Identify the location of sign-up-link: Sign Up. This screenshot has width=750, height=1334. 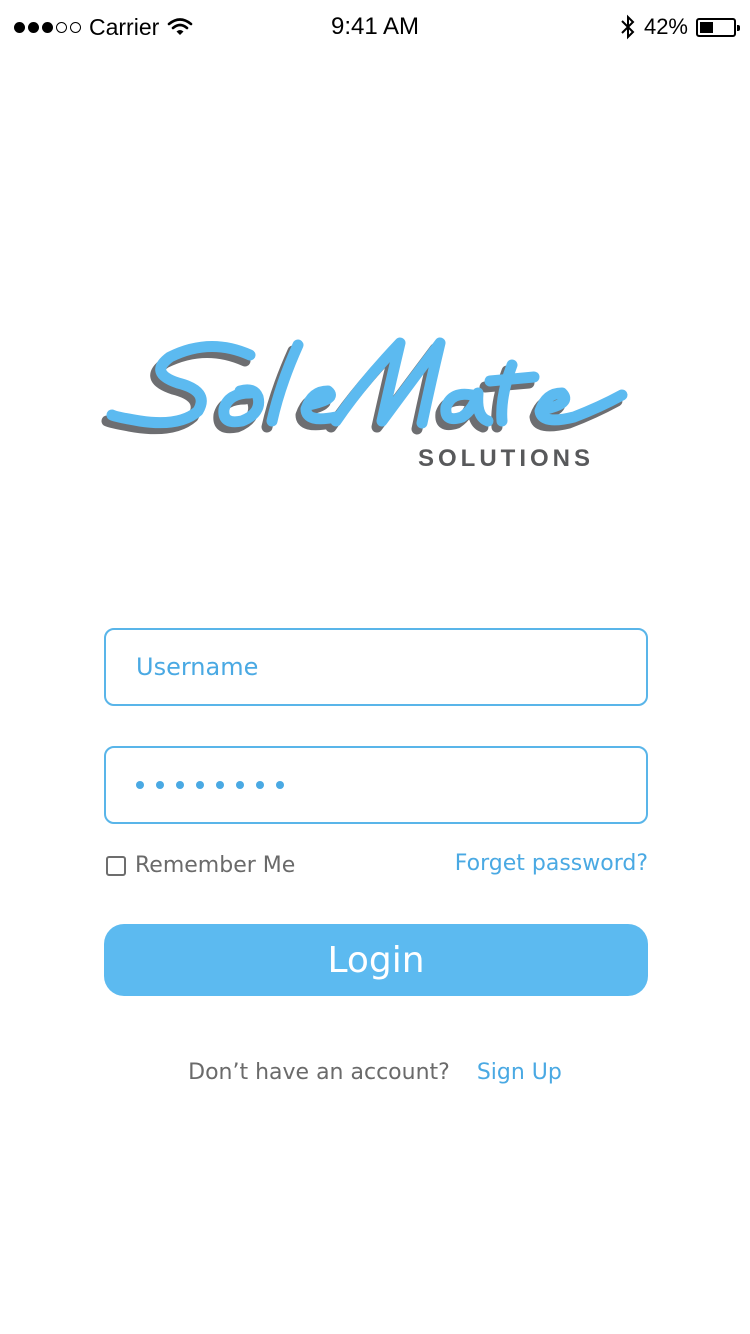
(519, 1072).